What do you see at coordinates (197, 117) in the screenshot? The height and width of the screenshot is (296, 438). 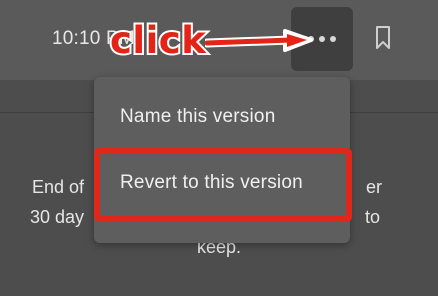 I see `menu-item-name-version: Name this version` at bounding box center [197, 117].